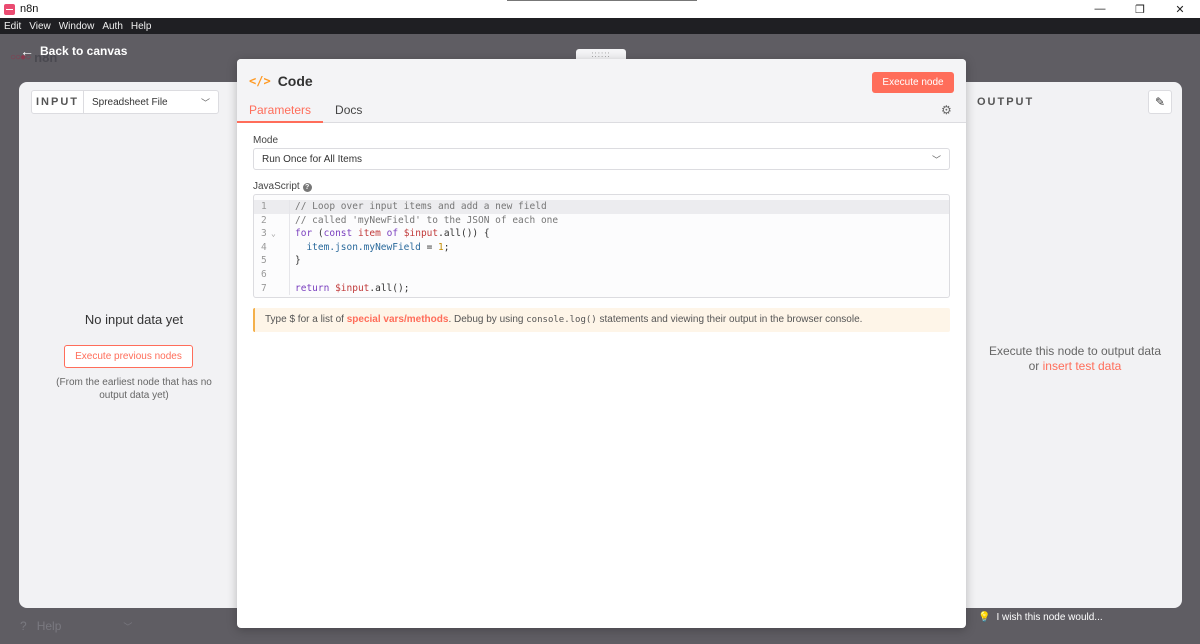 Image resolution: width=1200 pixels, height=644 pixels. What do you see at coordinates (601, 274) in the screenshot?
I see `code-line: 6` at bounding box center [601, 274].